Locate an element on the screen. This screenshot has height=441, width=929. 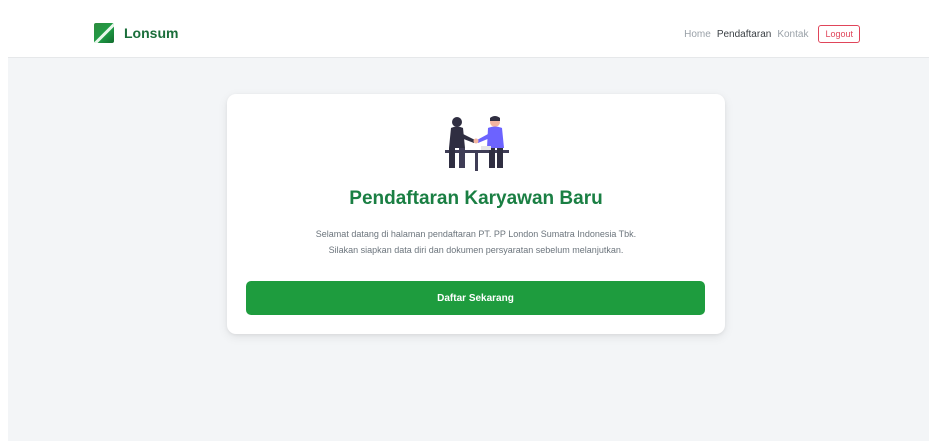
nav-link-pendaftaran: Pendaftaran is located at coordinates (744, 34).